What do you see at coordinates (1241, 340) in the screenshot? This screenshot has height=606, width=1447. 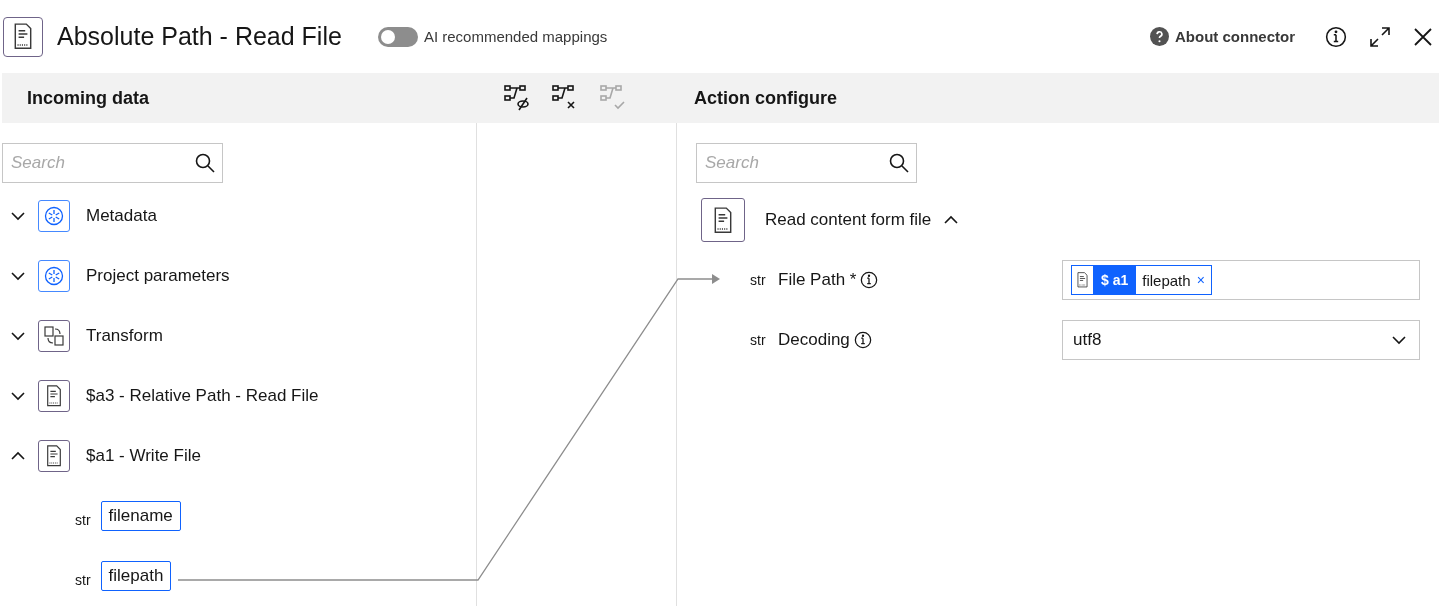 I see `decoding-select: utf8` at bounding box center [1241, 340].